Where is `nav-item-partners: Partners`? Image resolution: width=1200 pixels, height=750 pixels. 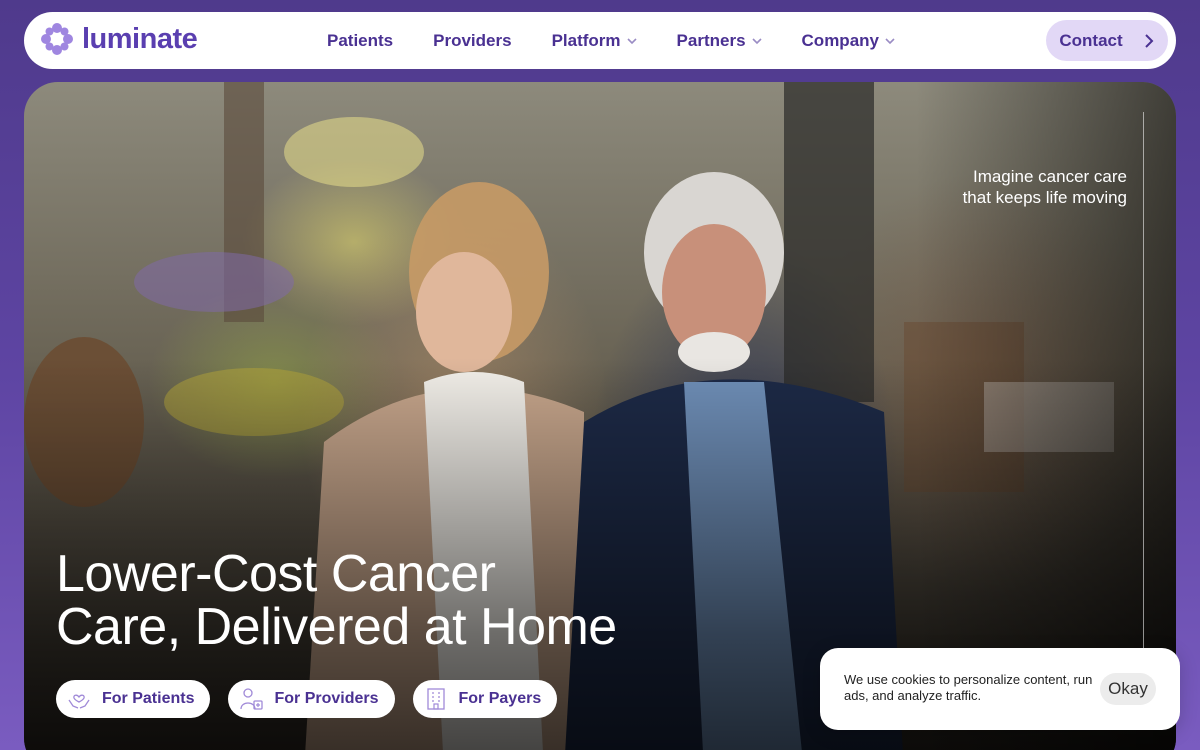
nav-item-partners: Partners is located at coordinates (719, 41).